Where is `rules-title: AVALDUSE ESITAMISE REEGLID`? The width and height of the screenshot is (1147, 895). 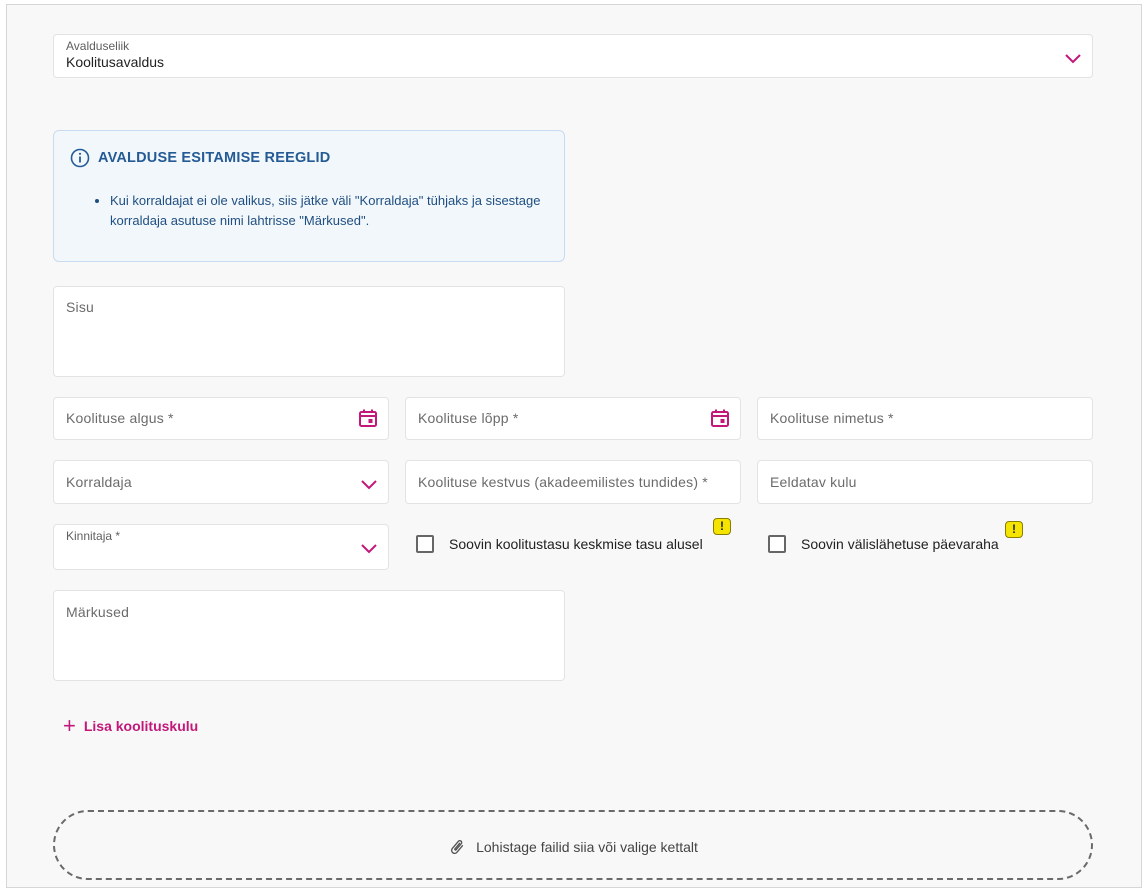
rules-title: AVALDUSE ESITAMISE REEGLID is located at coordinates (214, 158).